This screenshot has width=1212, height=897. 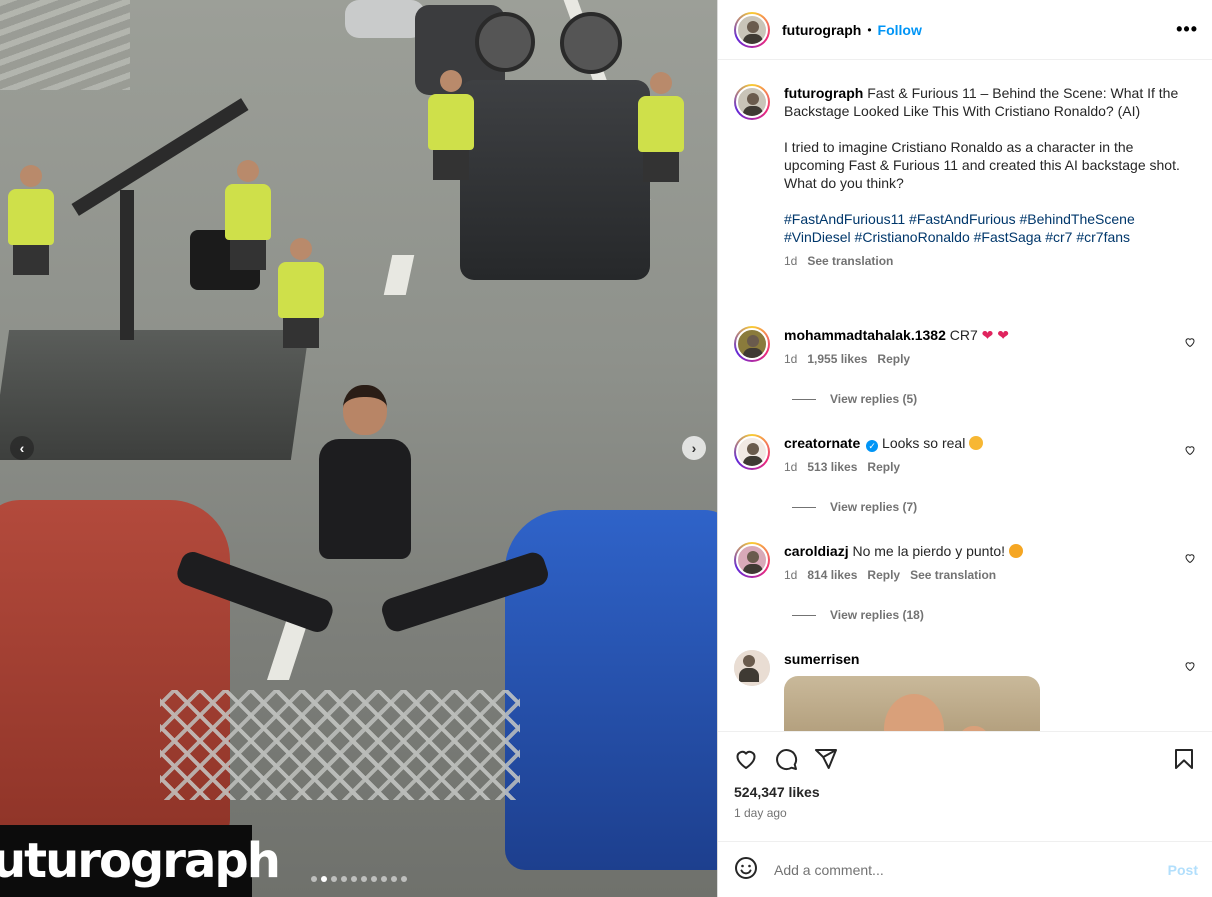 I want to click on view-replies-label: View replies (5), so click(x=874, y=399).